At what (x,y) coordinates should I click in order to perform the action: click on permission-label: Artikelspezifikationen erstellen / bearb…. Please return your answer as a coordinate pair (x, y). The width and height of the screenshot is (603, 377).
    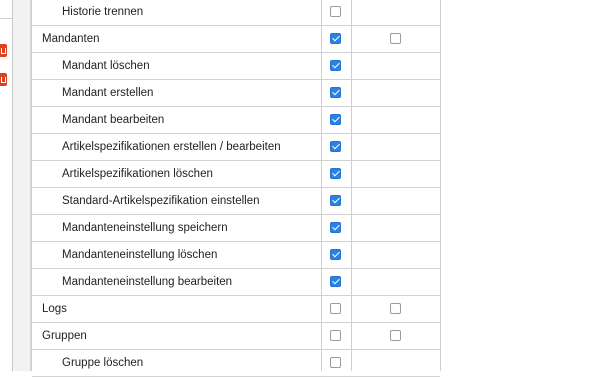
    Looking at the image, I should click on (171, 147).